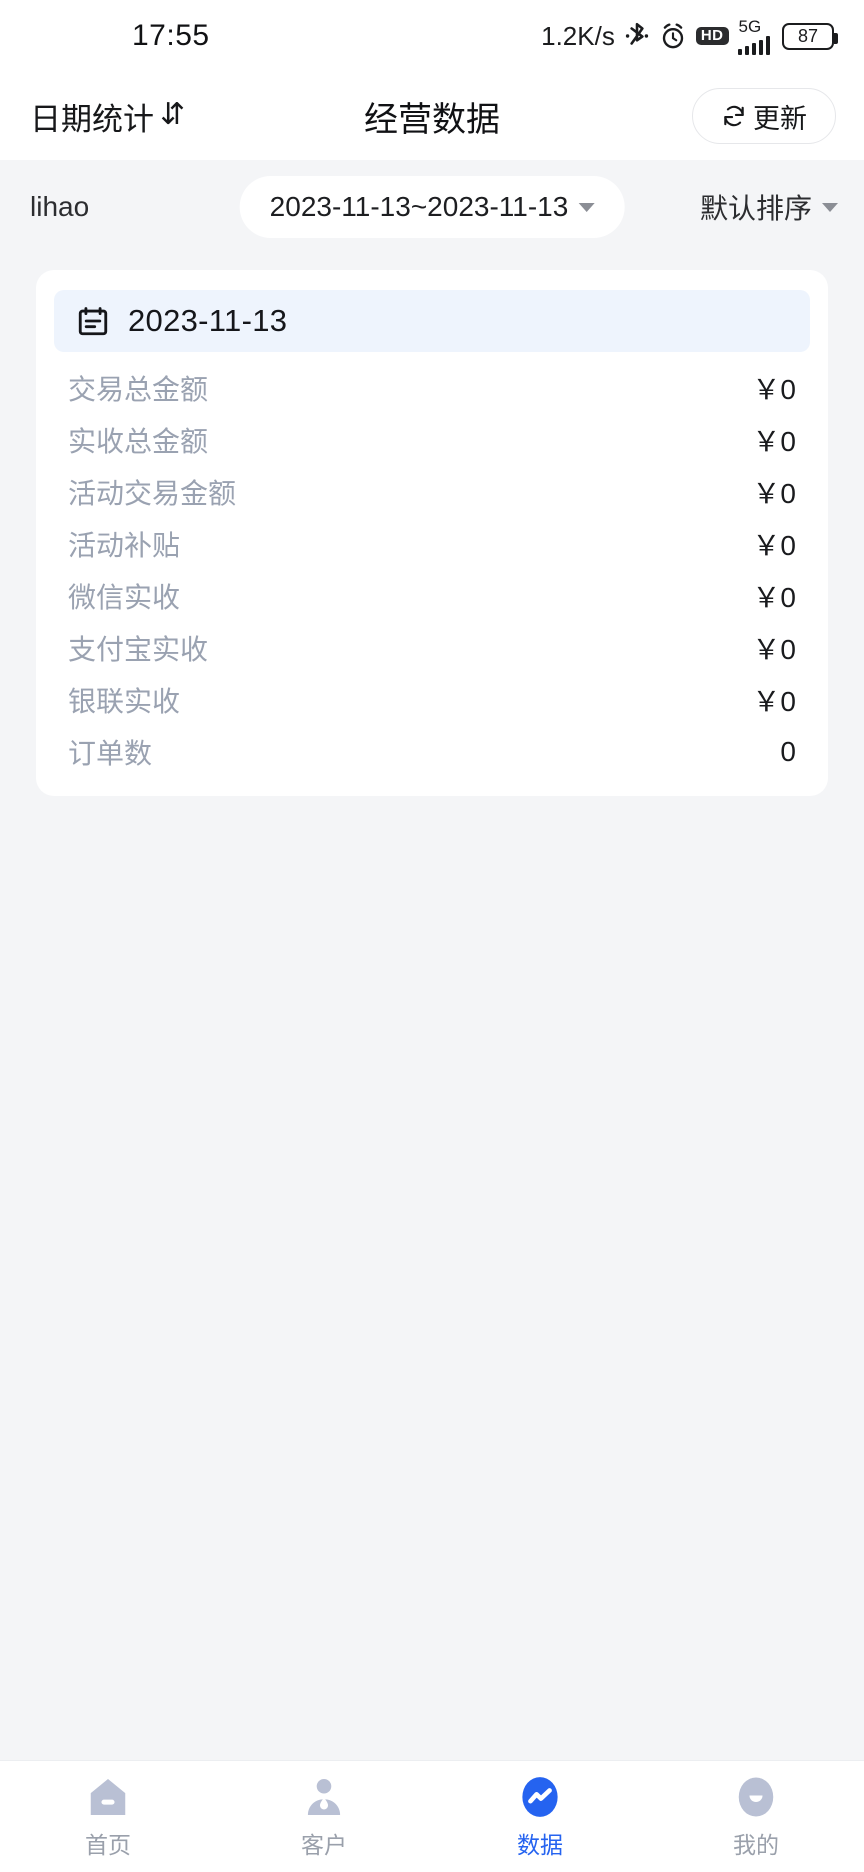 Image resolution: width=864 pixels, height=1872 pixels. What do you see at coordinates (673, 36) in the screenshot?
I see `alarm-icon` at bounding box center [673, 36].